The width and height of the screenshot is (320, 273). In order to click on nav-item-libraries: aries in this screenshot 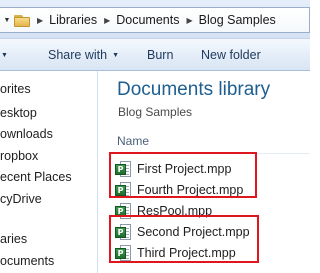, I will do `click(13, 239)`.